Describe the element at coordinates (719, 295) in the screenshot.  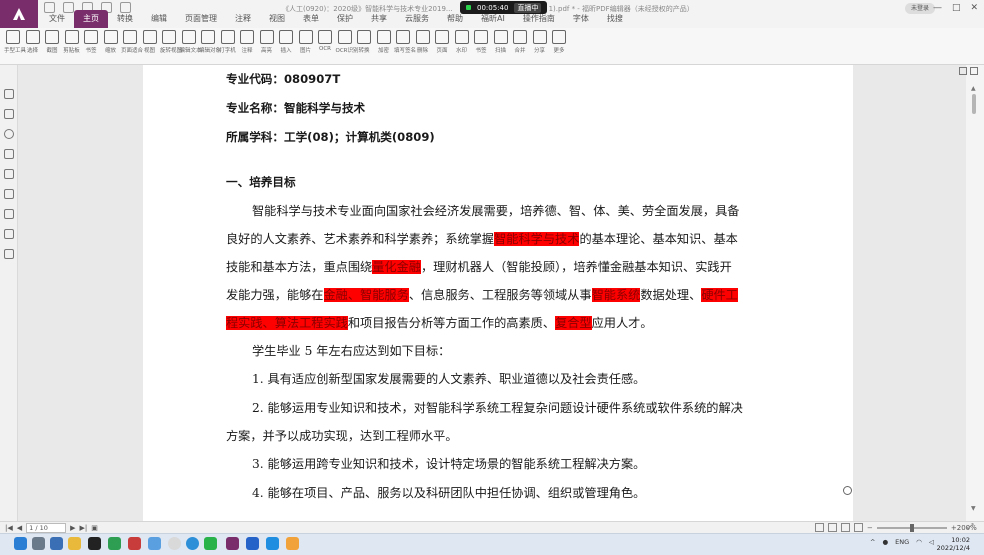
I see `highlighted-text: 硬件工` at that location.